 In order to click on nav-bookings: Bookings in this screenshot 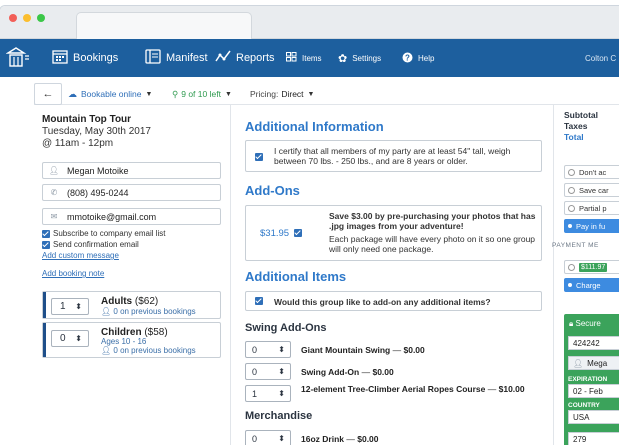, I will do `click(85, 58)`.